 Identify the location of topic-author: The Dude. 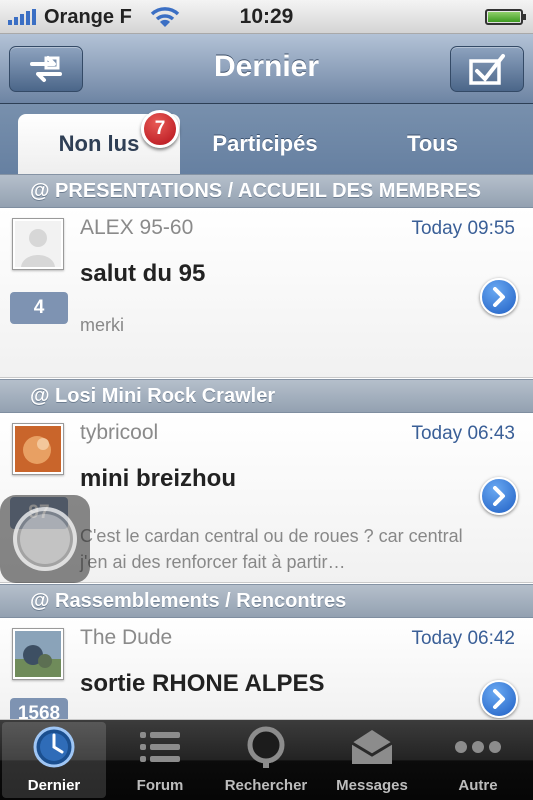
(126, 637).